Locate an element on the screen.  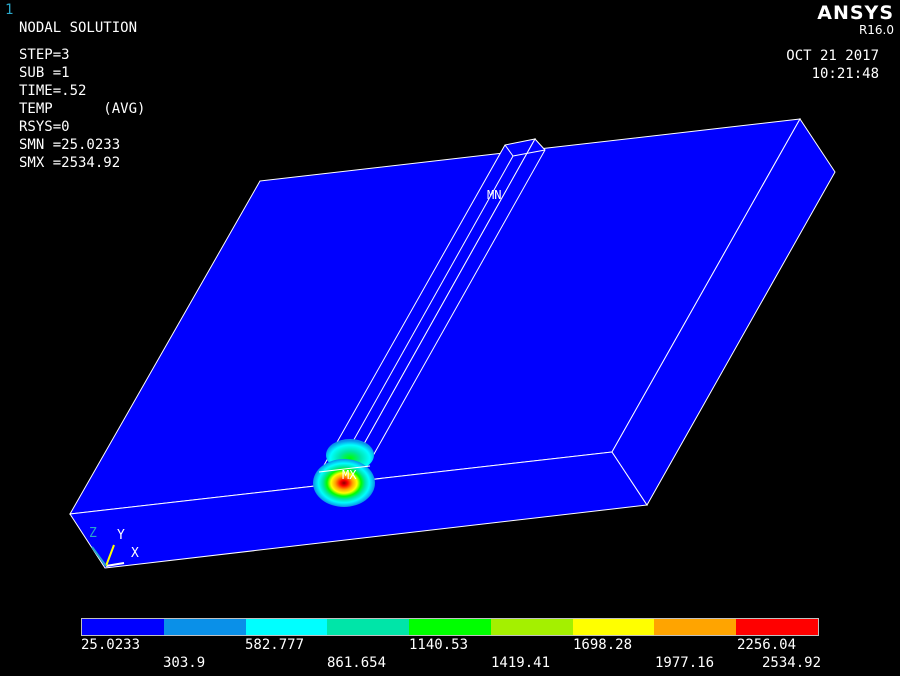
legend-label-upper-3: 1698.28 is located at coordinates (603, 645).